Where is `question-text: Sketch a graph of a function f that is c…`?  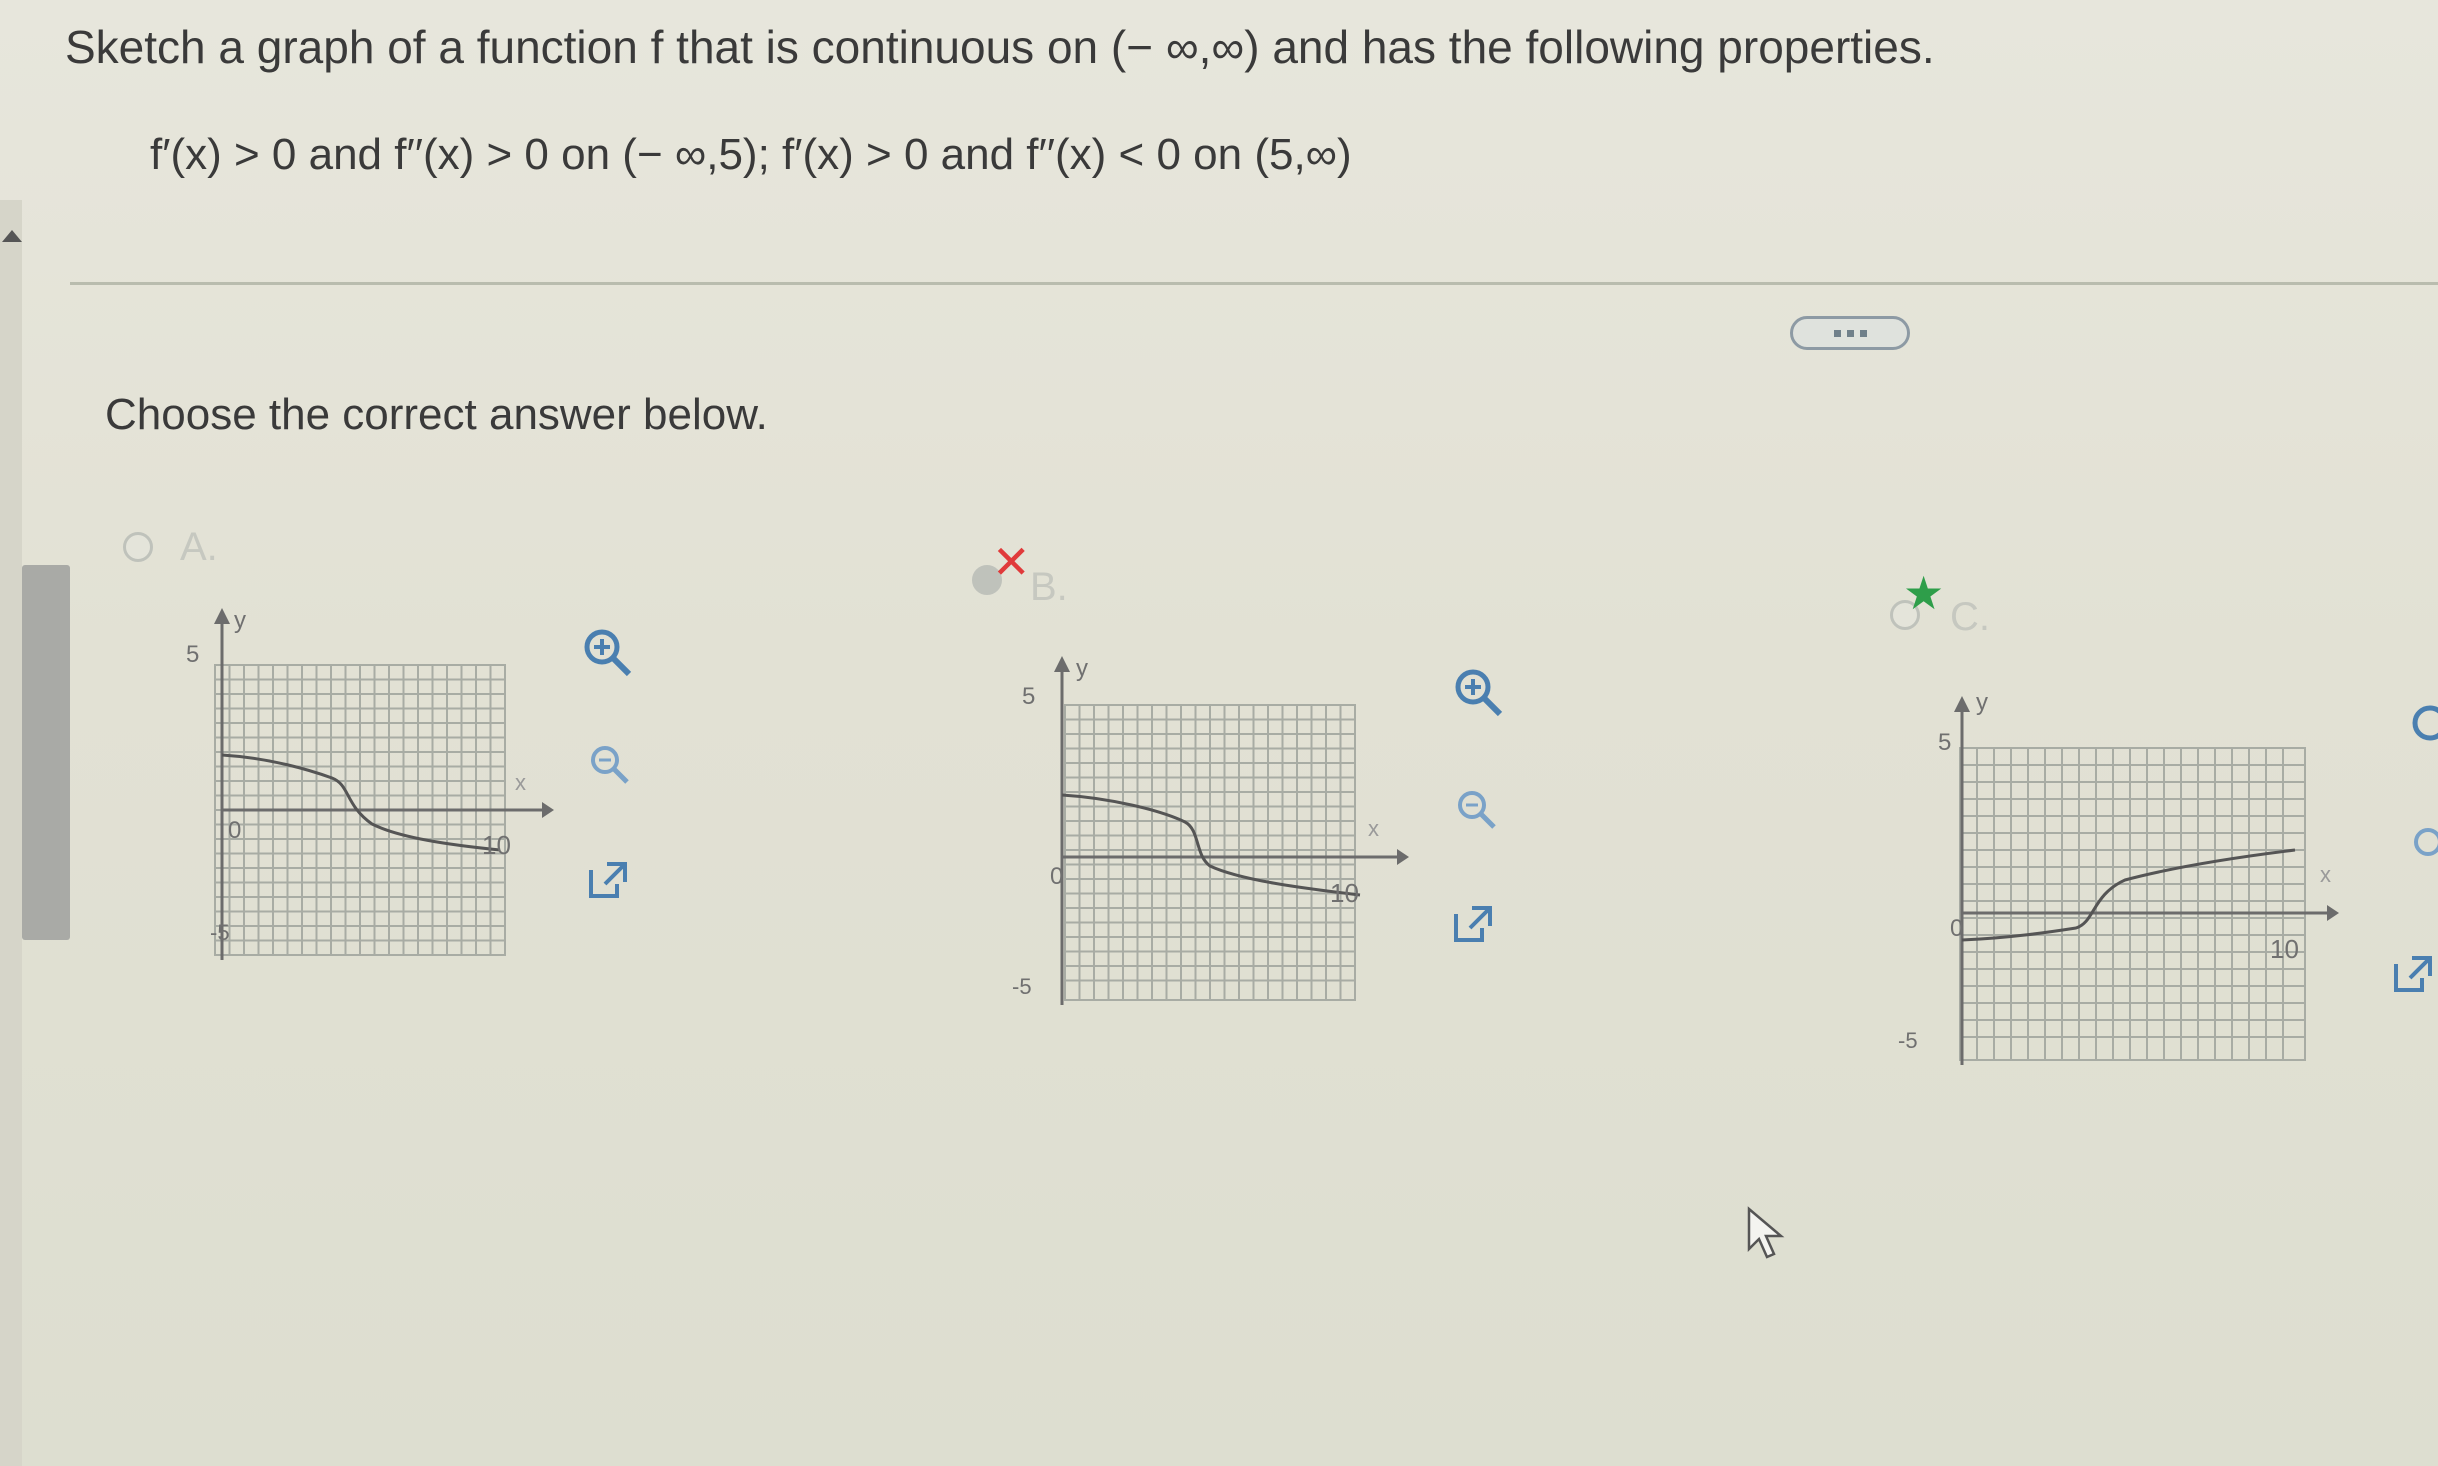
question-text: Sketch a graph of a function f that is c… is located at coordinates (1000, 47).